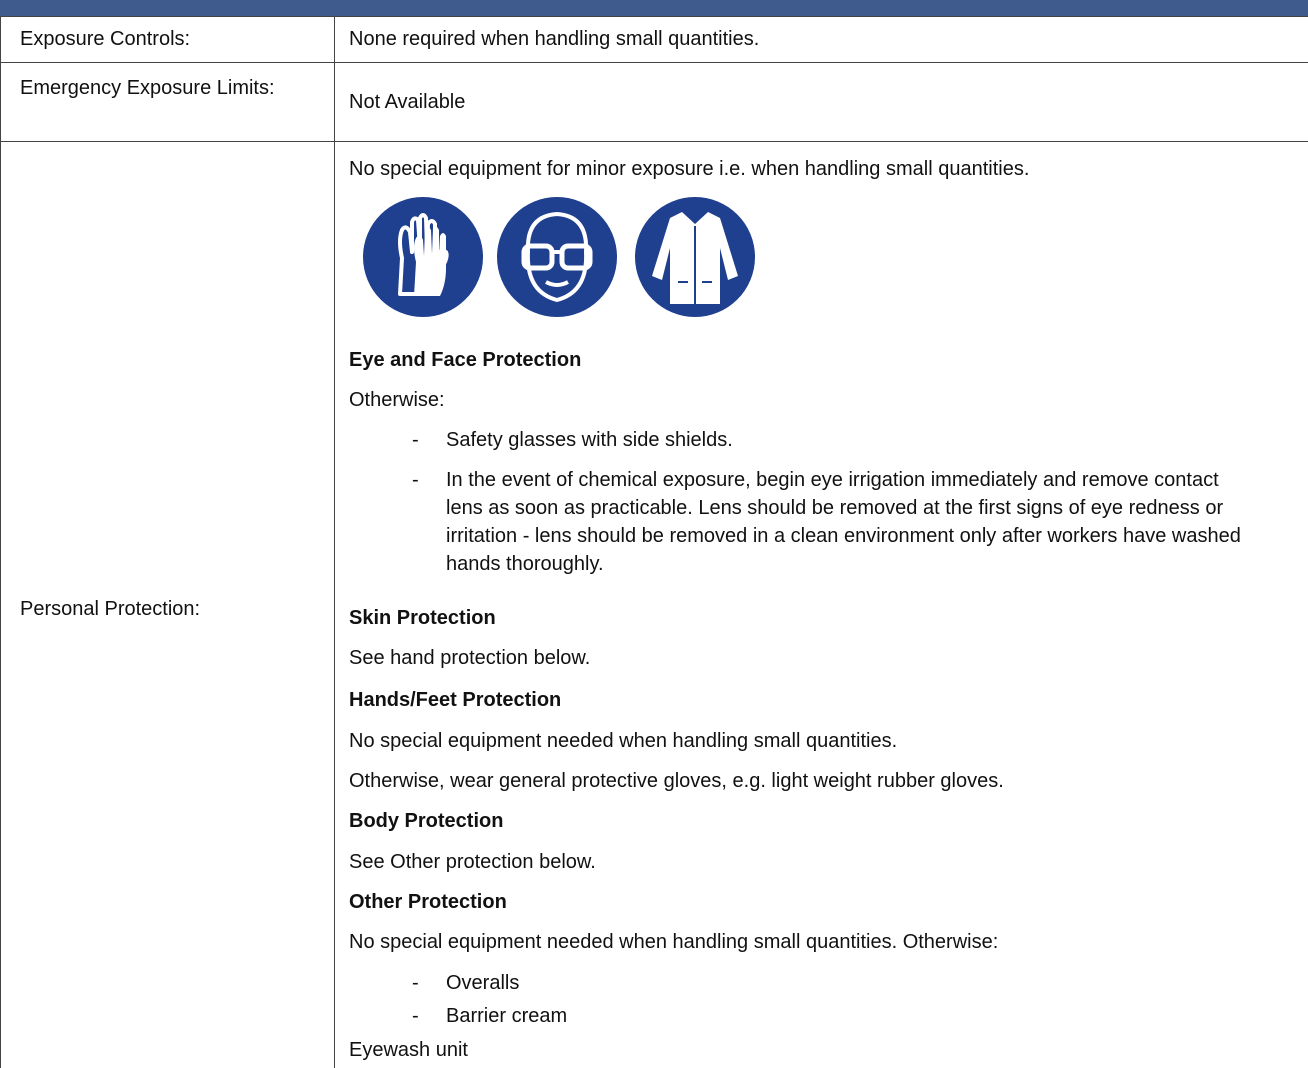 Image resolution: width=1308 pixels, height=1068 pixels. I want to click on pp-eye-face-heading: Eye and Face Protection, so click(465, 360).